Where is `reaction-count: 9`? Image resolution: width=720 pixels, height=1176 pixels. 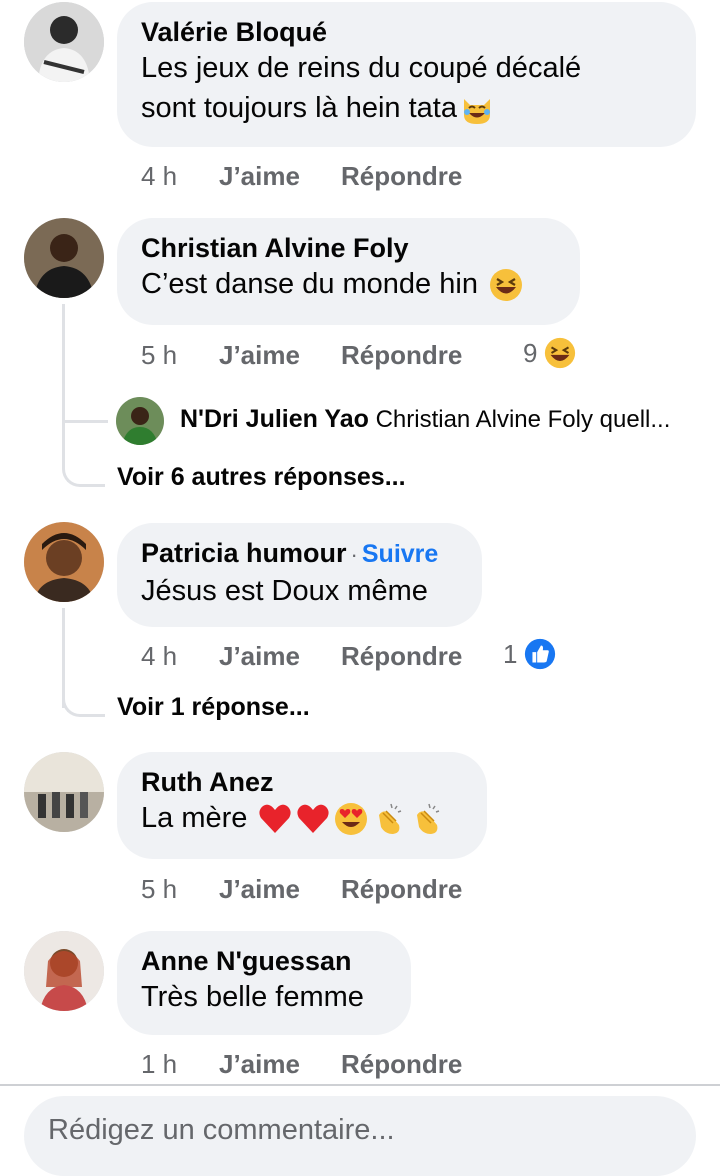
reaction-count: 9 is located at coordinates (530, 352).